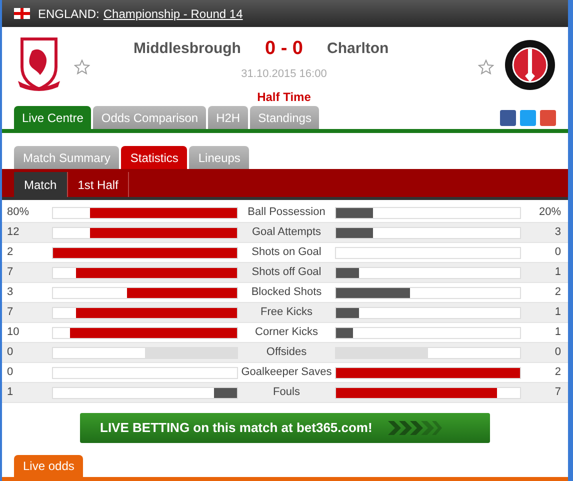 The width and height of the screenshot is (573, 481). What do you see at coordinates (186, 49) in the screenshot?
I see `home-team-name: Middlesbrough` at bounding box center [186, 49].